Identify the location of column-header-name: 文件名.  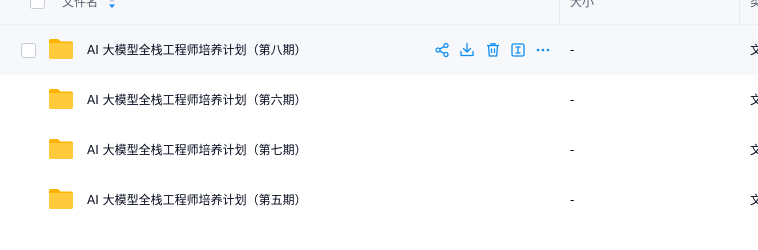
(80, 5).